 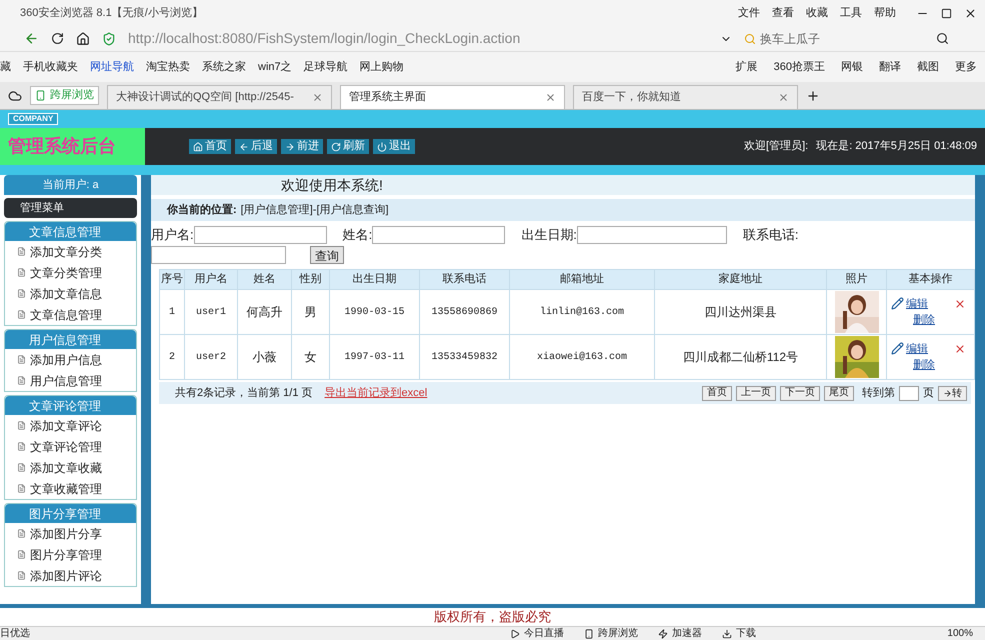 What do you see at coordinates (311, 312) in the screenshot?
I see `table-cell: 男` at bounding box center [311, 312].